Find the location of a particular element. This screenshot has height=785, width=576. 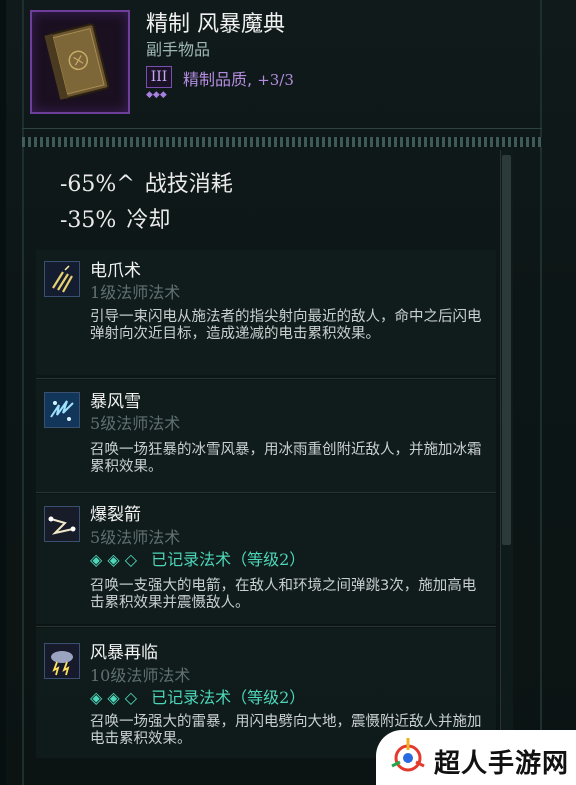

quality-line: 精制品质, +3/3 is located at coordinates (238, 78).